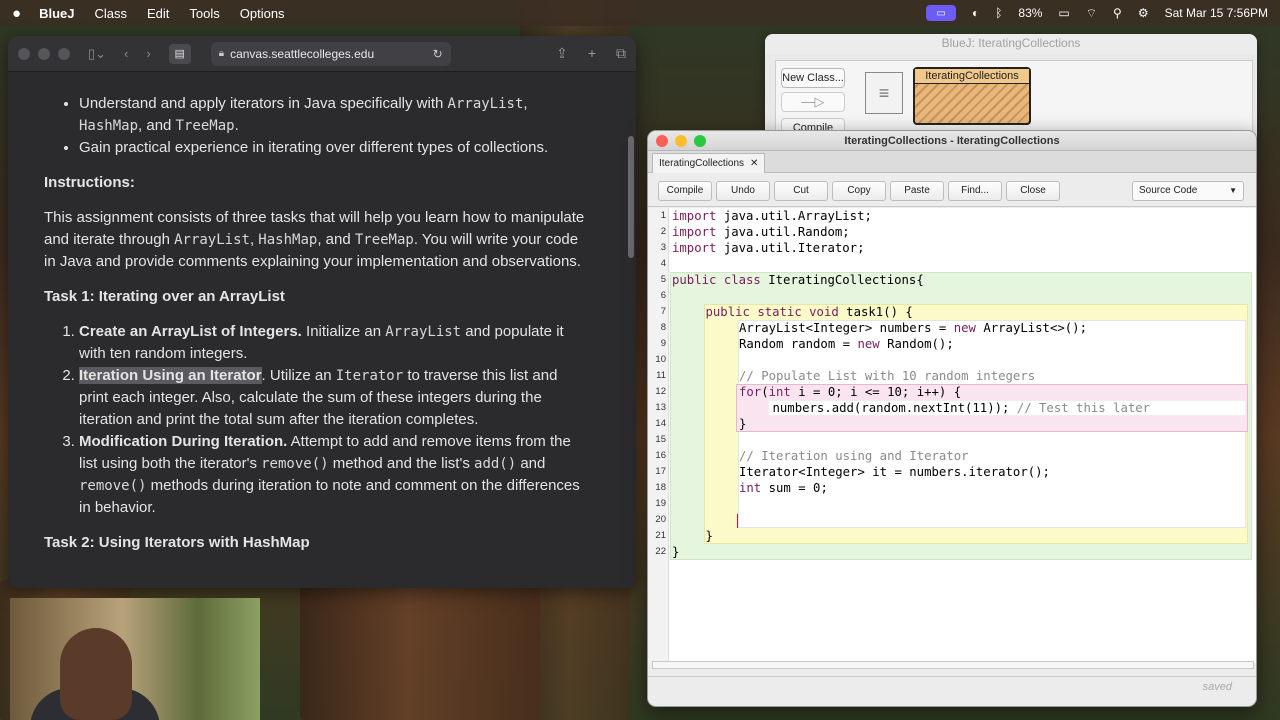 The width and height of the screenshot is (1280, 720). What do you see at coordinates (660, 359) in the screenshot?
I see `line-number: 10` at bounding box center [660, 359].